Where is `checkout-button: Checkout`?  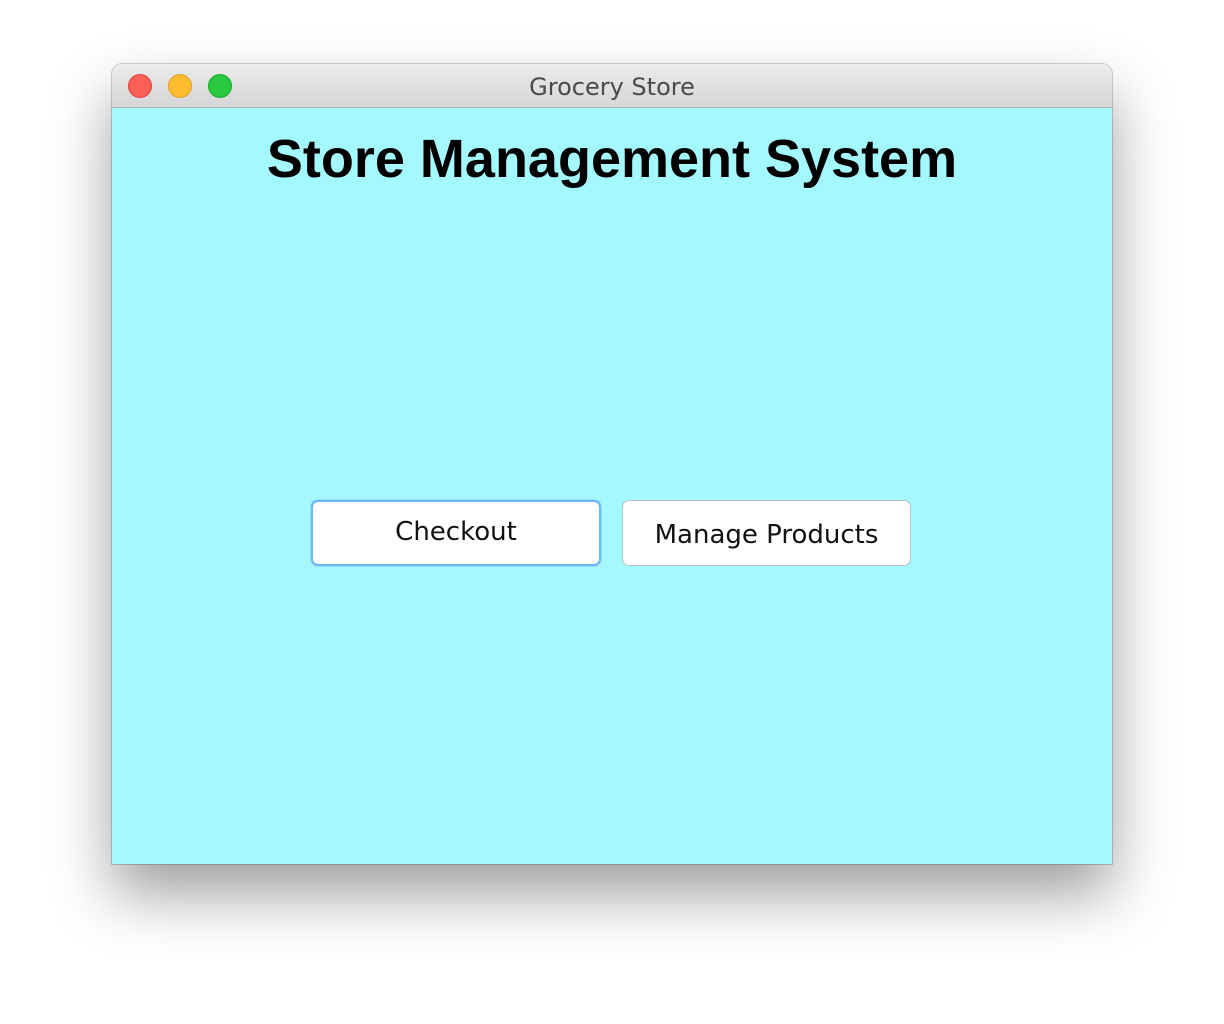 checkout-button: Checkout is located at coordinates (456, 533).